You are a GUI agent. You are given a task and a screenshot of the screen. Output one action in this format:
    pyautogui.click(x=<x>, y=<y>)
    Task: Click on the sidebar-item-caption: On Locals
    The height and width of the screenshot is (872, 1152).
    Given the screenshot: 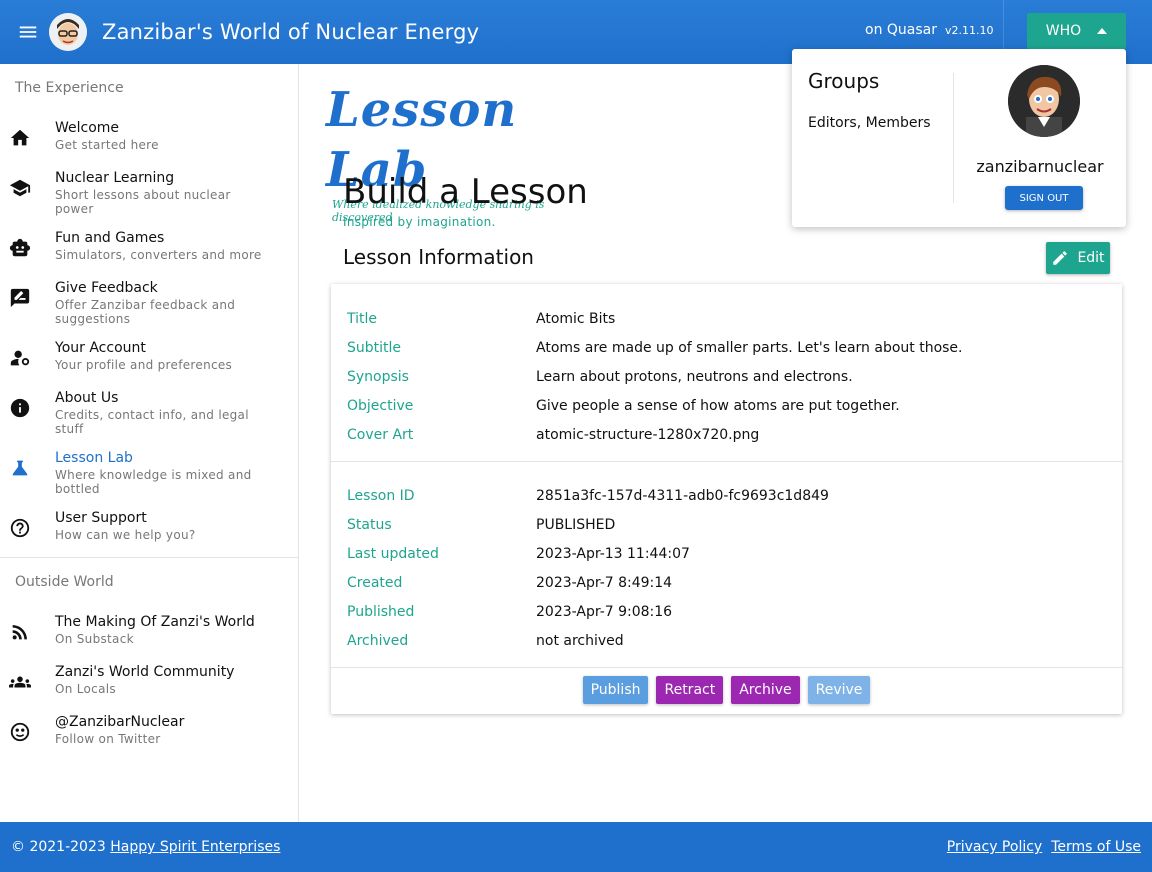 What is the action you would take?
    pyautogui.click(x=85, y=689)
    